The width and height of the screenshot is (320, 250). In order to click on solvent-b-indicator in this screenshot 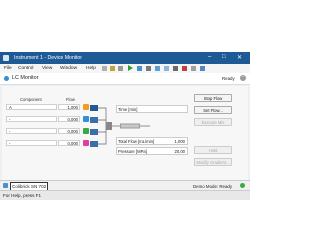, I will do `click(86, 119)`.